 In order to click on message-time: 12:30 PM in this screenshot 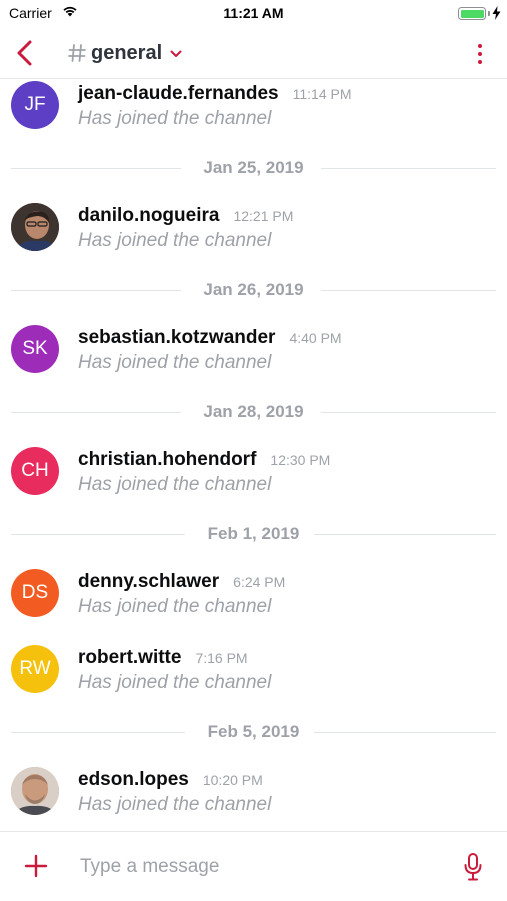, I will do `click(300, 460)`.